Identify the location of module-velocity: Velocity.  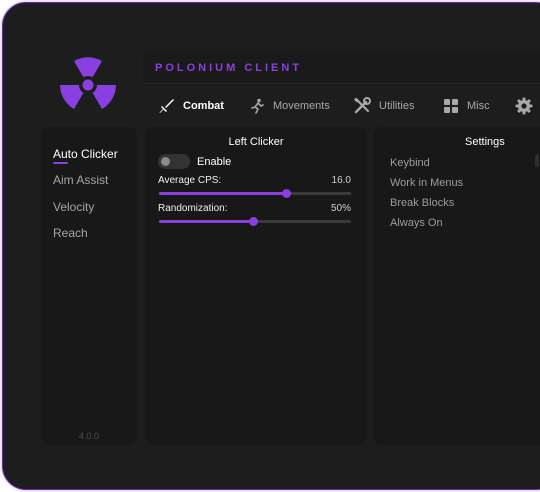
(73, 207).